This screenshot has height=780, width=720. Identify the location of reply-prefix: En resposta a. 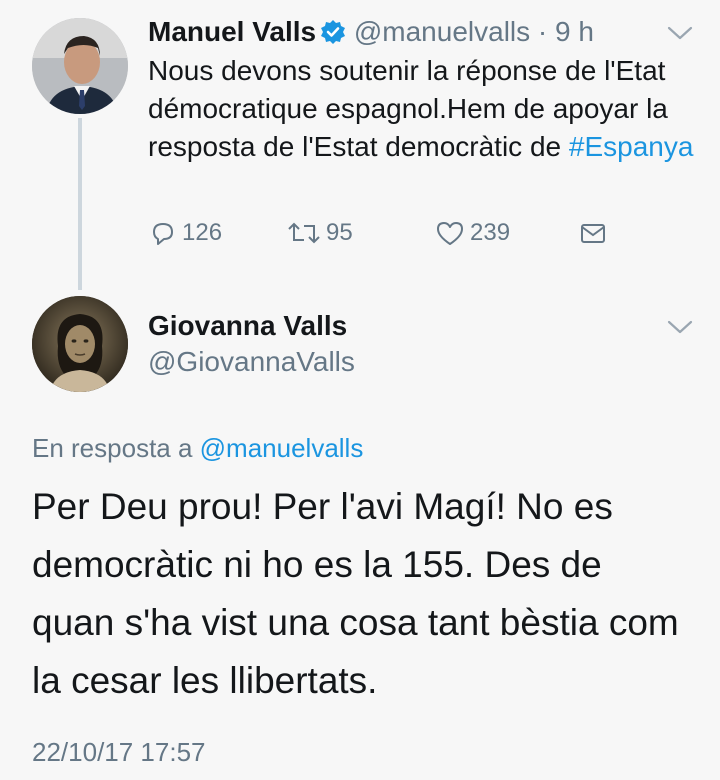
(116, 448).